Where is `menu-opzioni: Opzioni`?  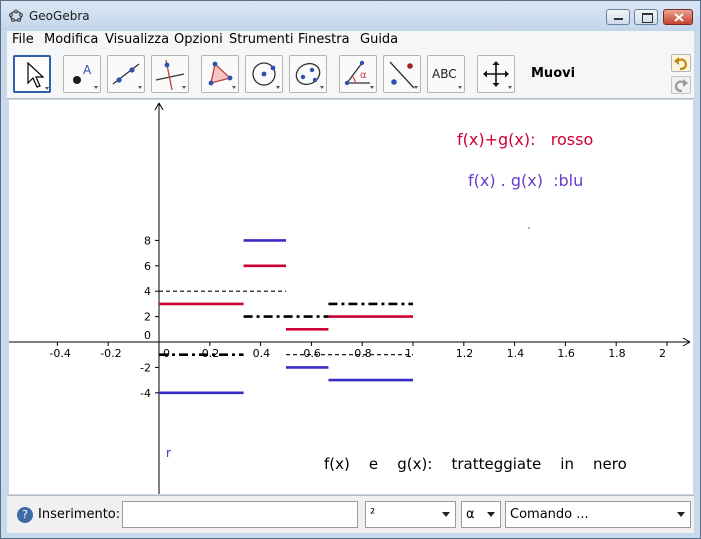
menu-opzioni: Opzioni is located at coordinates (198, 39).